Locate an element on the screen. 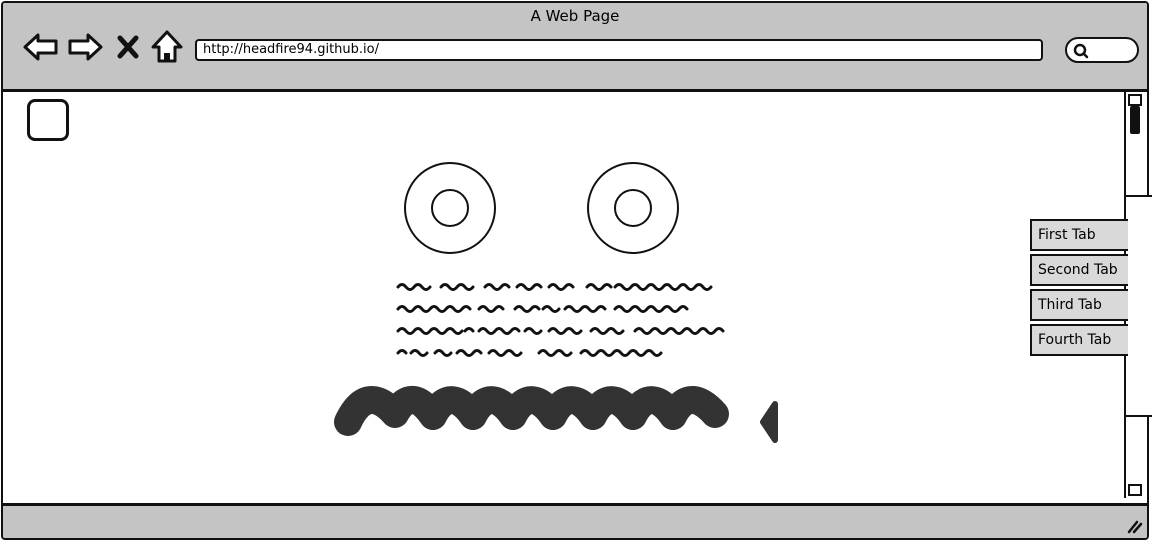 This screenshot has height=543, width=1152. close-x-icon is located at coordinates (128, 47).